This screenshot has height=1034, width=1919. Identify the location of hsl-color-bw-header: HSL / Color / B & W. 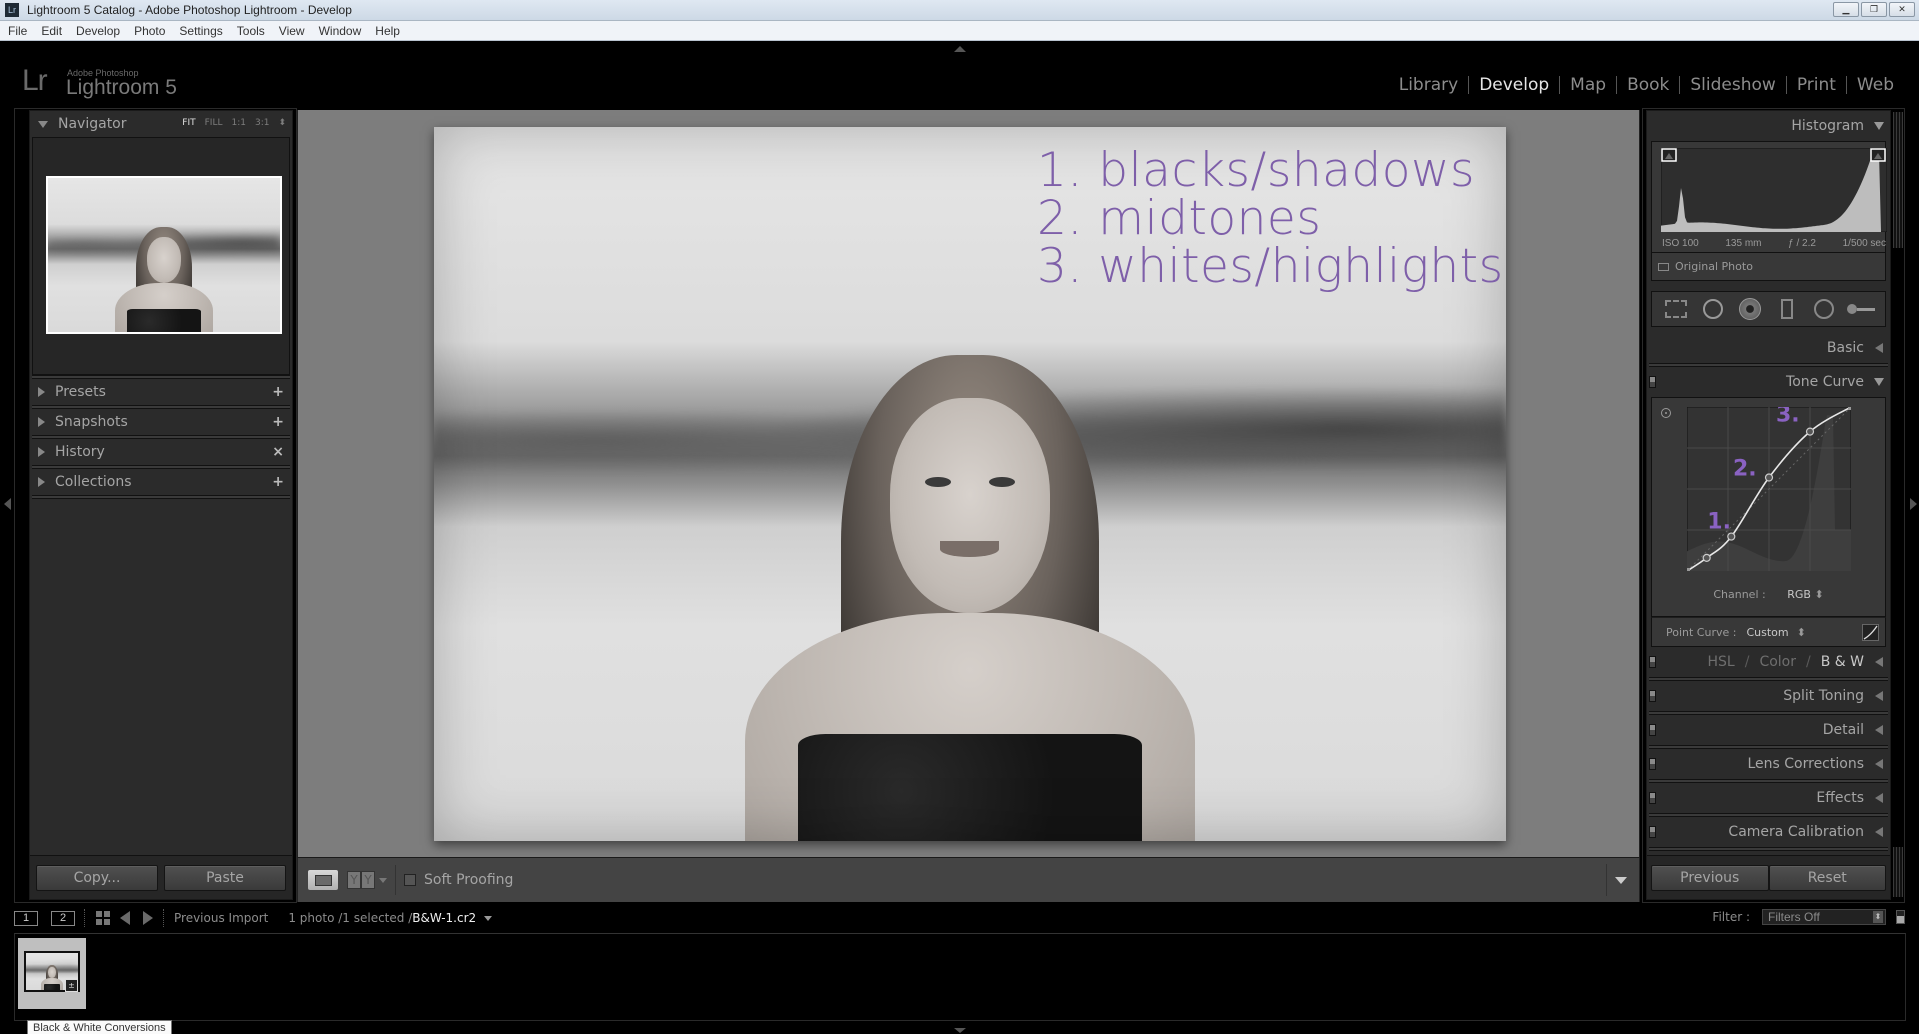
(1768, 662).